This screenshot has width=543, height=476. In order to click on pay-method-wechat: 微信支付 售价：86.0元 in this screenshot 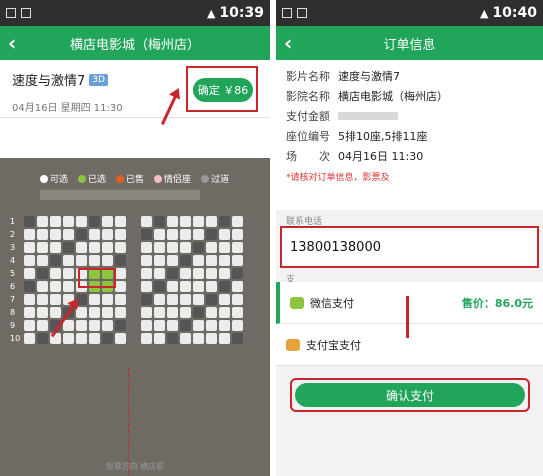, I will do `click(409, 303)`.